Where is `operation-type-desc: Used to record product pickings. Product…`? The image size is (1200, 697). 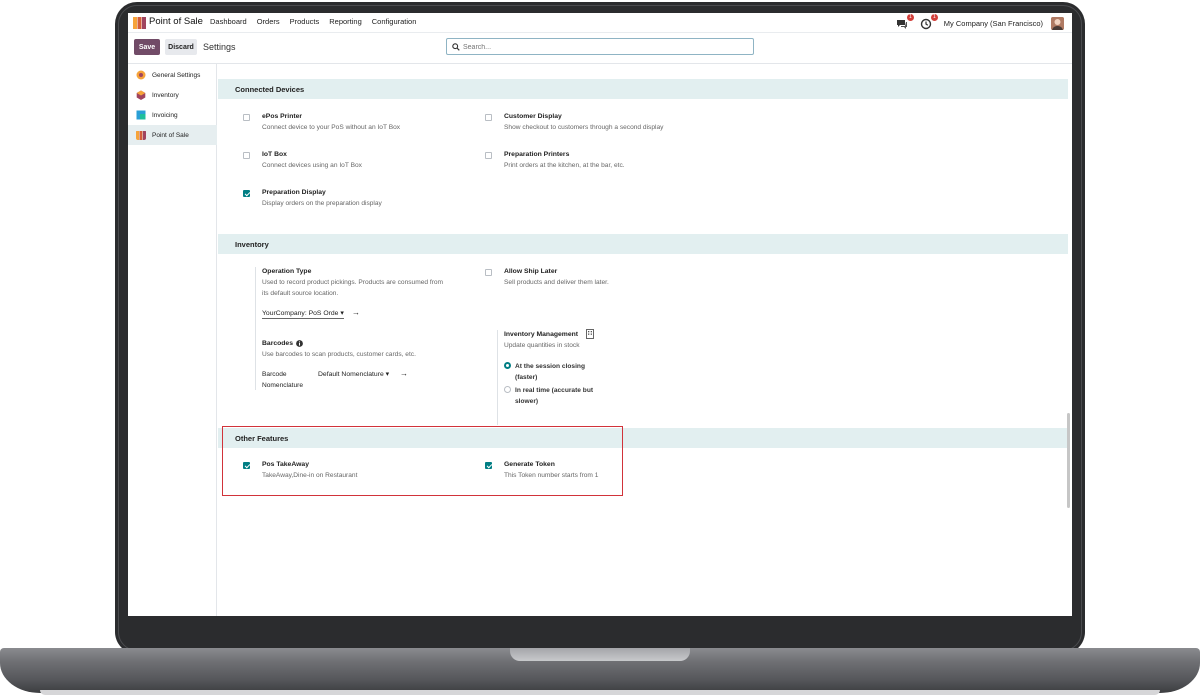
operation-type-desc: Used to record product pickings. Product… is located at coordinates (353, 282).